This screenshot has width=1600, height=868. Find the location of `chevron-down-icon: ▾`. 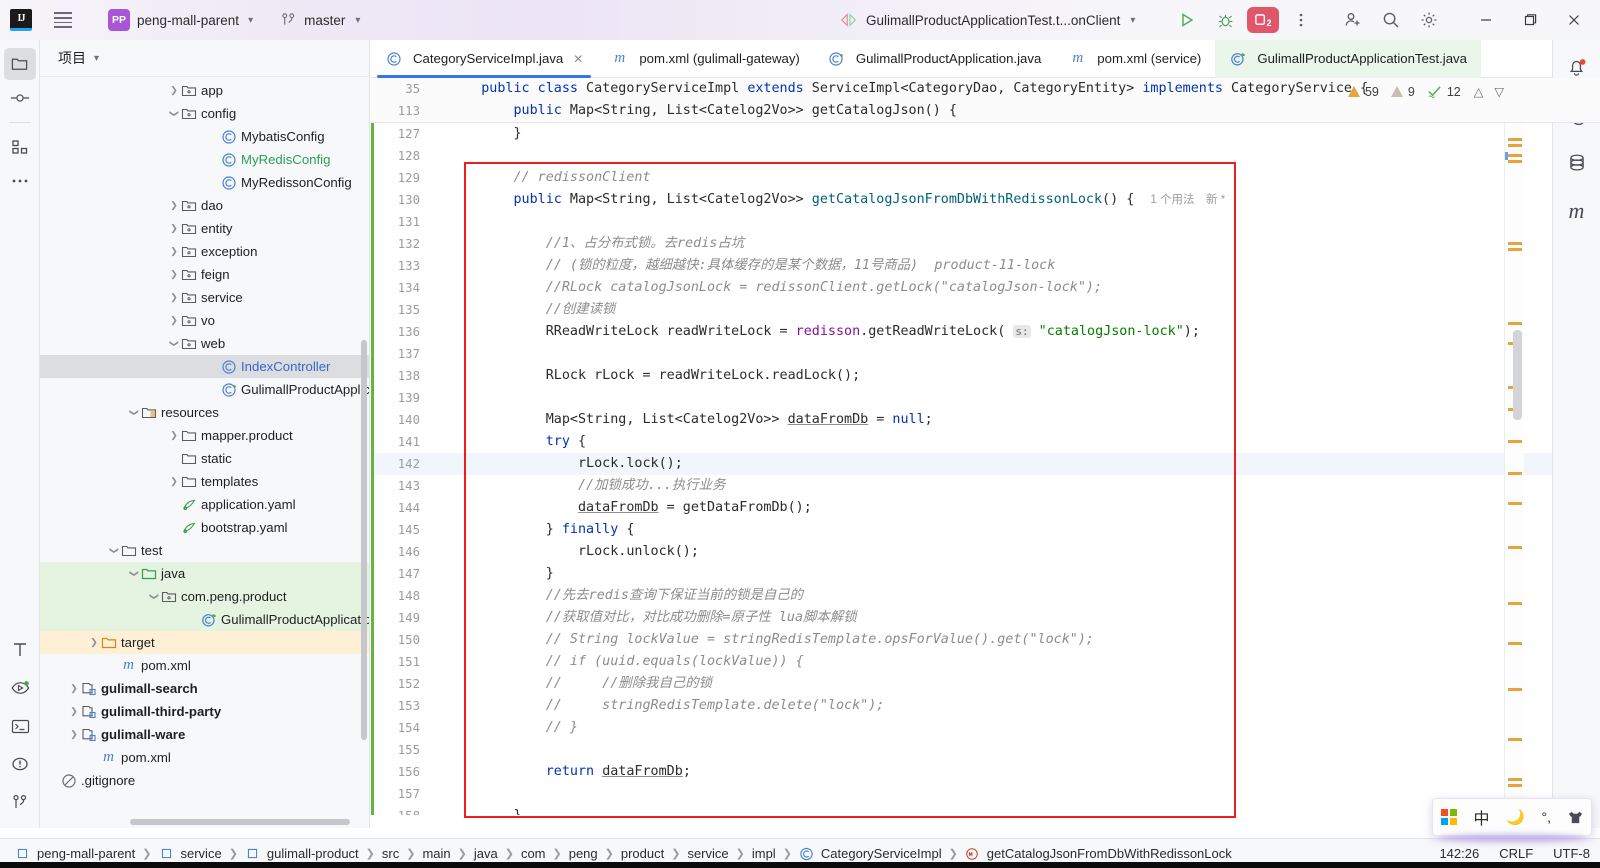

chevron-down-icon: ▾ is located at coordinates (96, 58).